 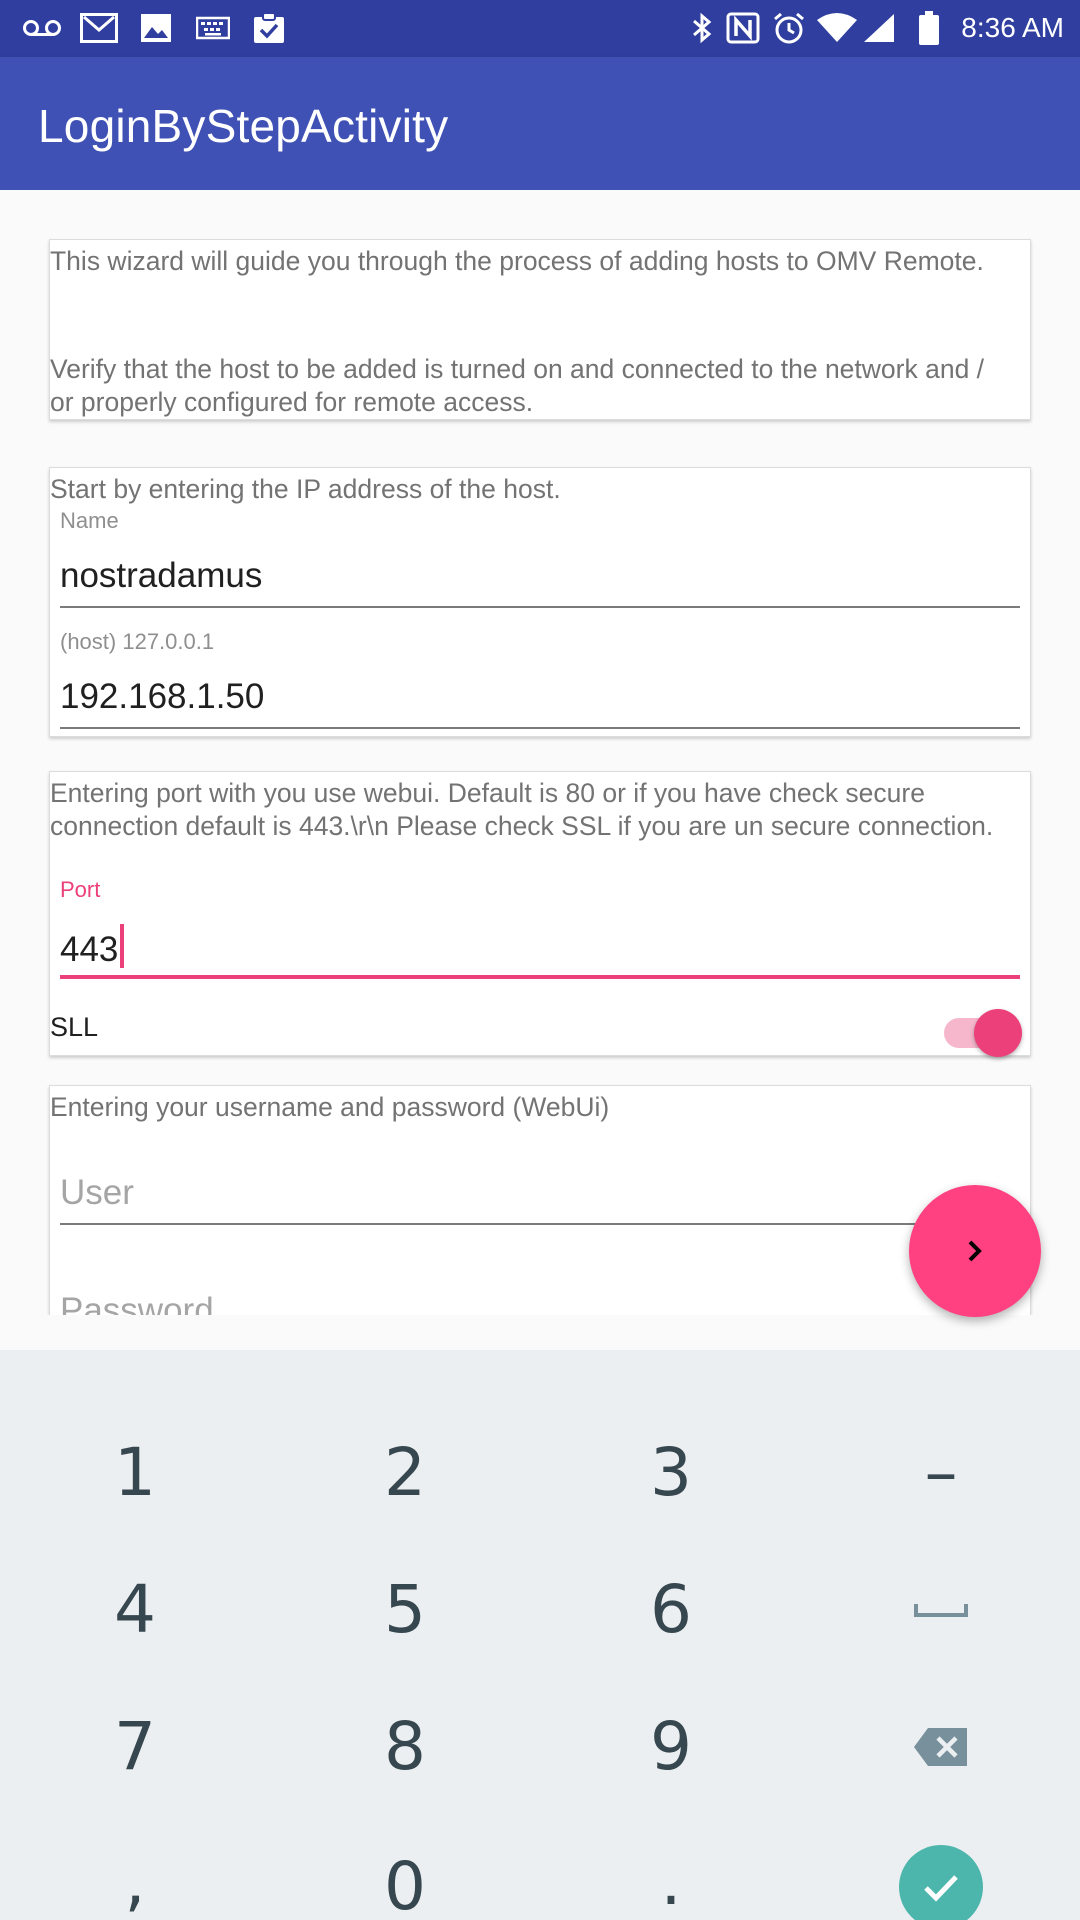 I want to click on user-input: User, so click(x=97, y=1193).